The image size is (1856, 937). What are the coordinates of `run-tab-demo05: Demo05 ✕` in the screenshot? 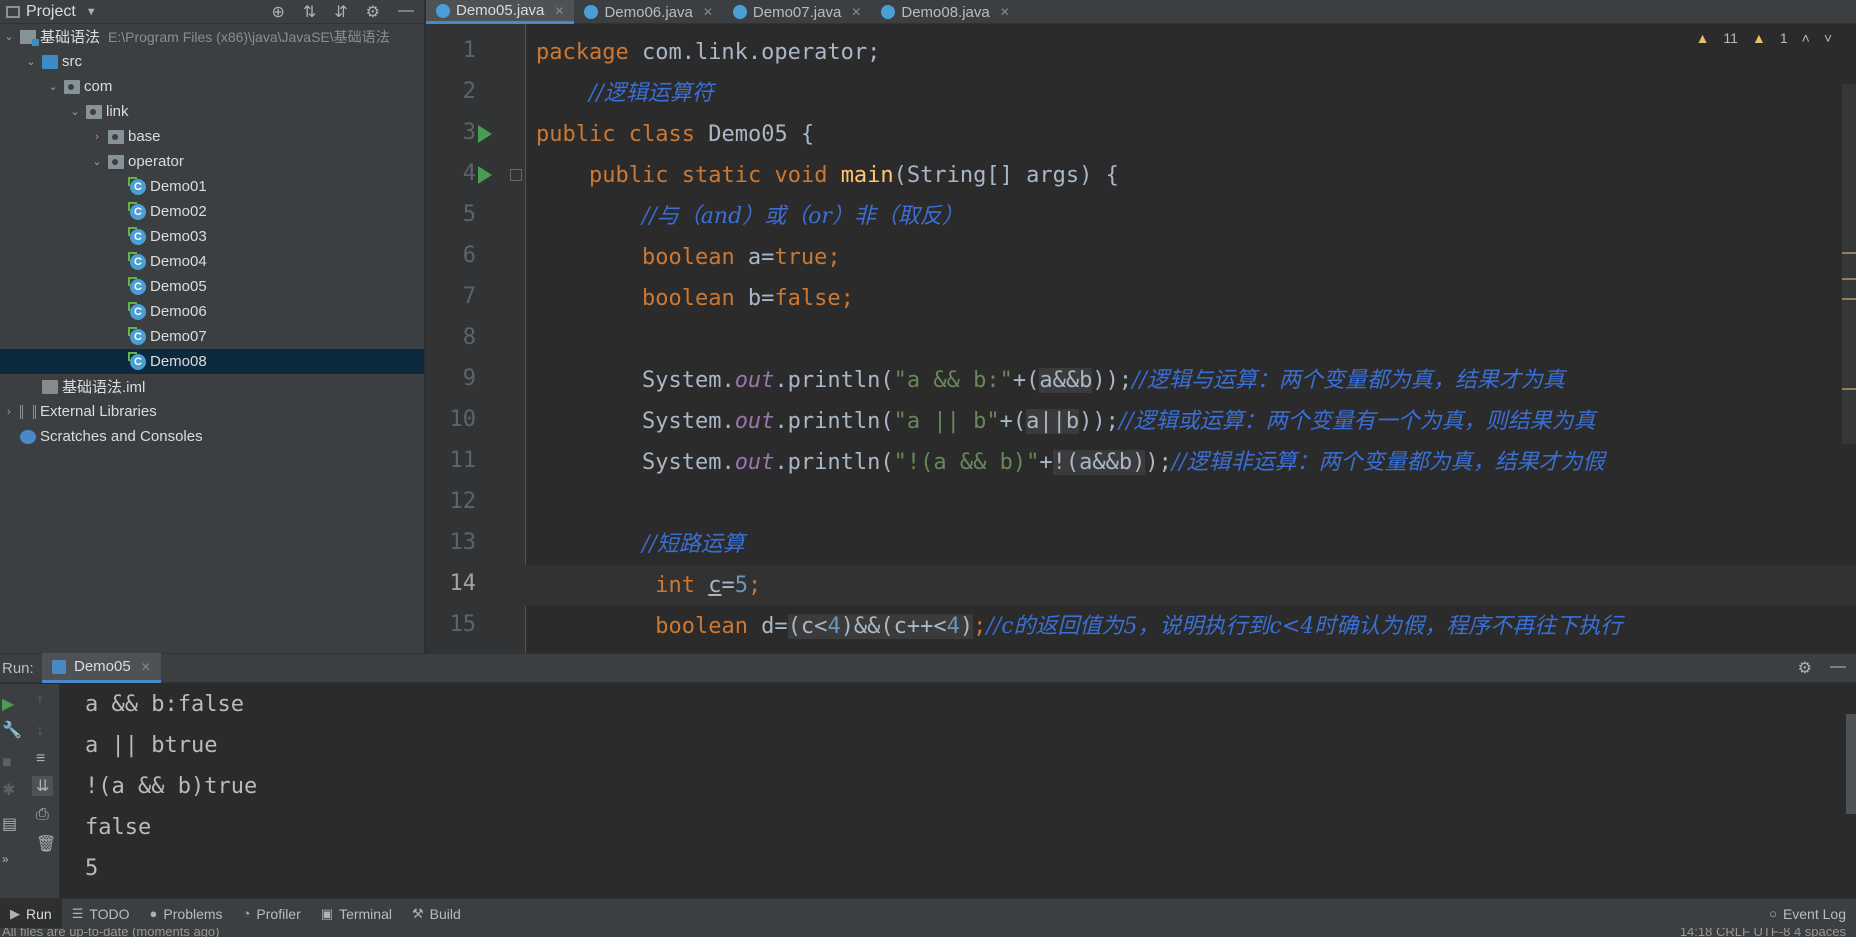 It's located at (101, 668).